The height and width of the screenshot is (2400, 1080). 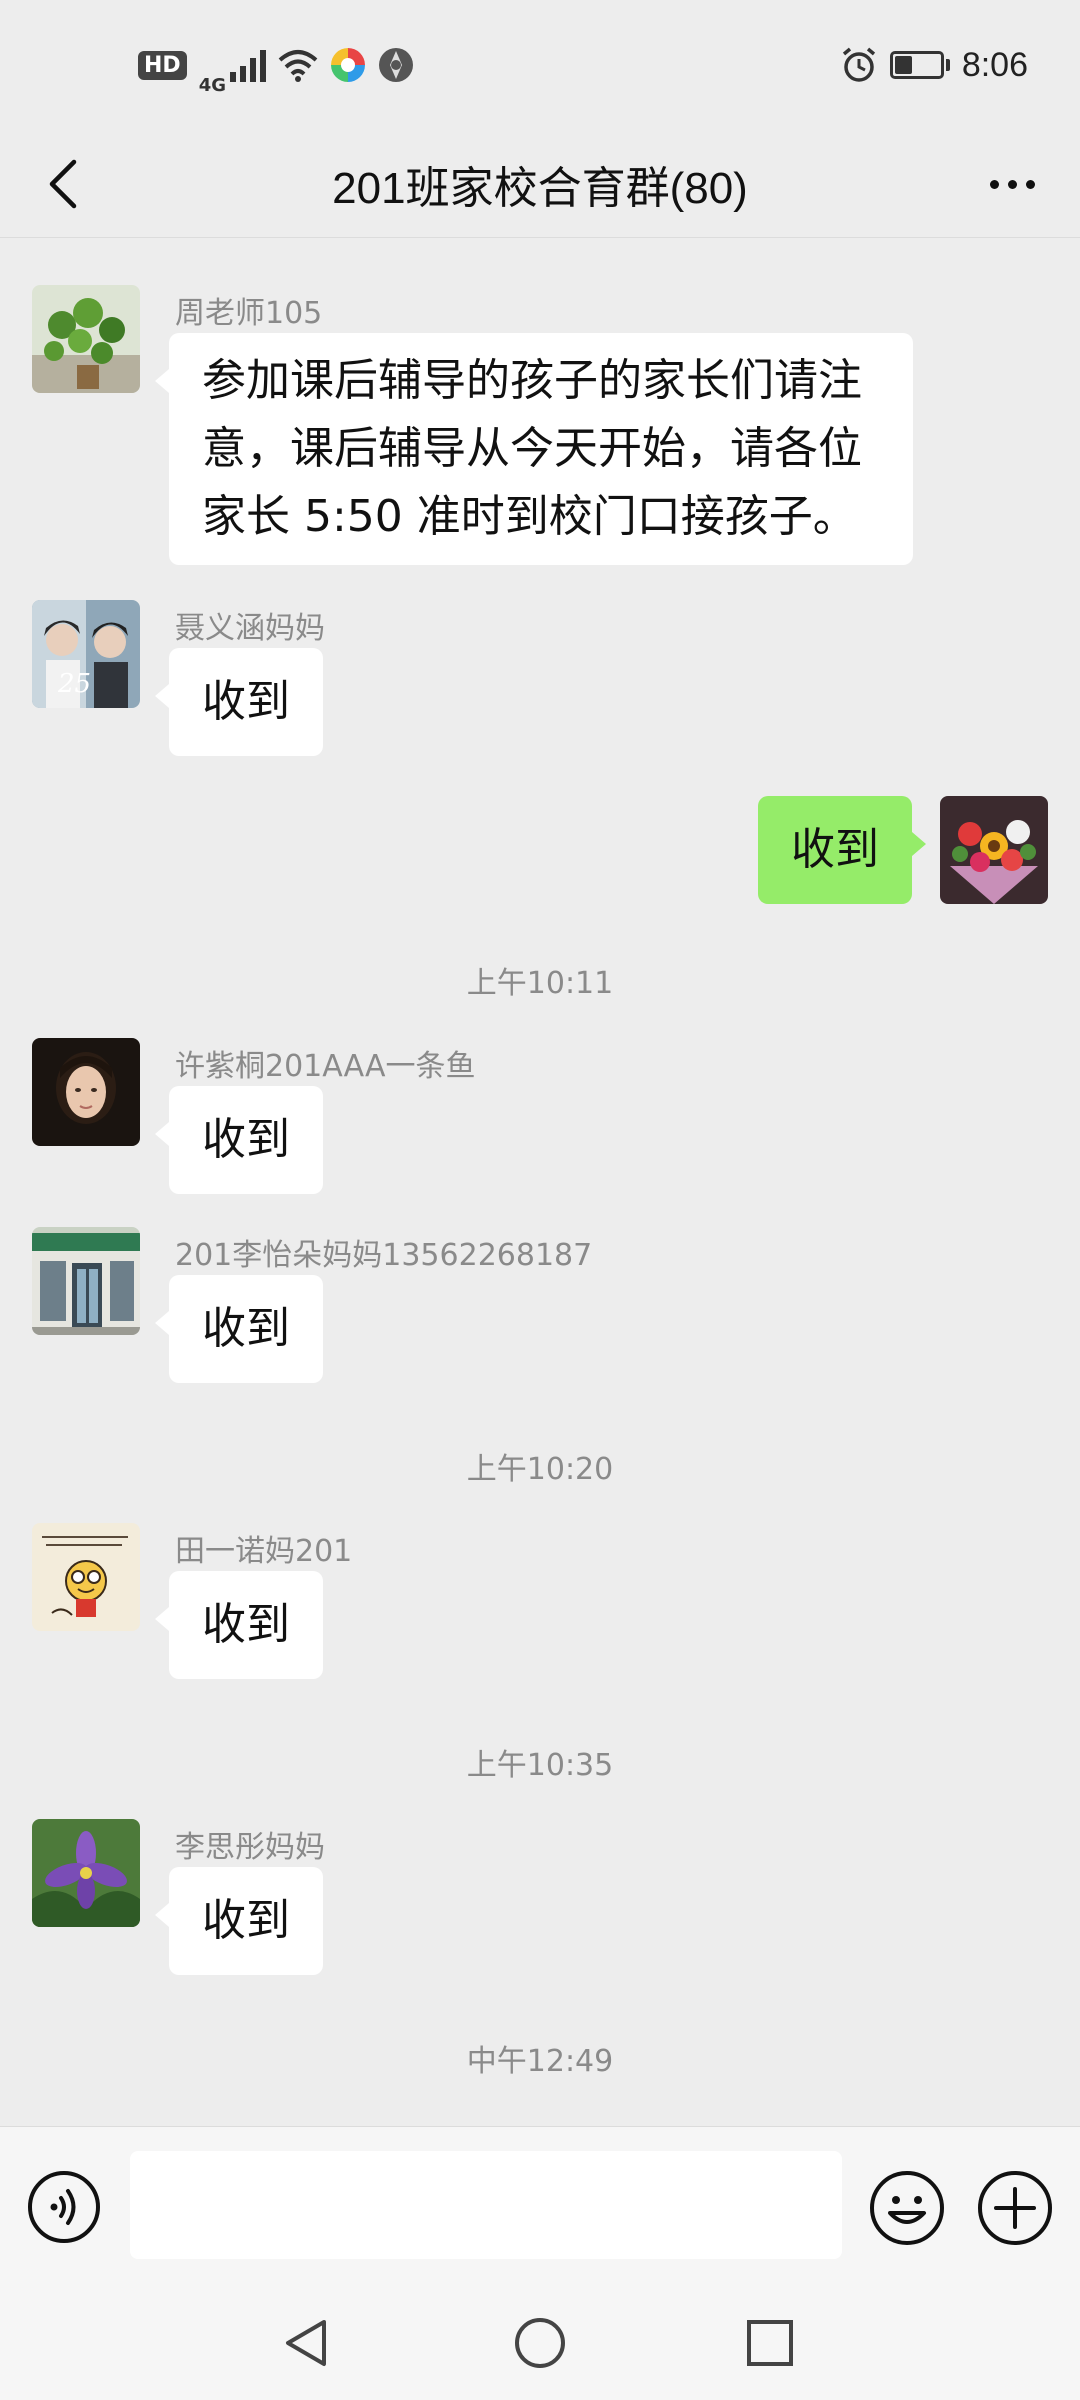 I want to click on chat-header: 201班家校合育群(80), so click(x=540, y=184).